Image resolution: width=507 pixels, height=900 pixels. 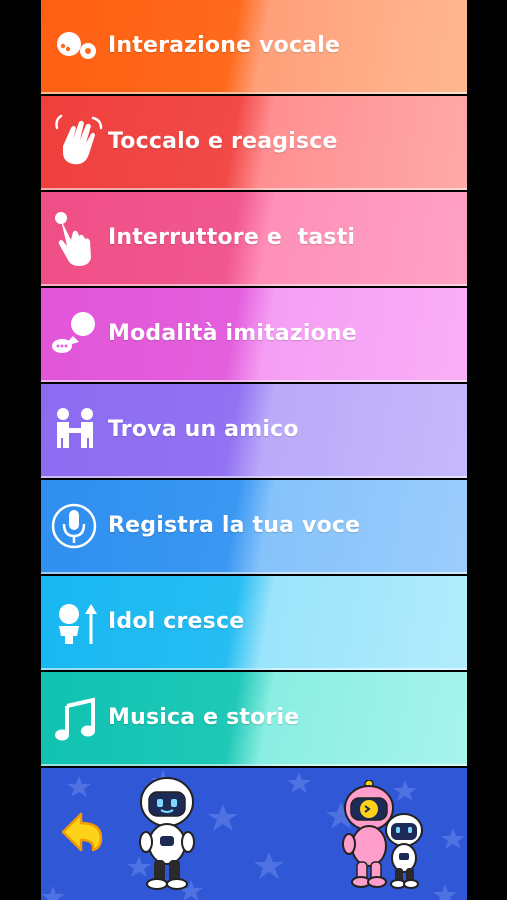 I want to click on menu-item-music-stories: Musica e storie, so click(x=254, y=719).